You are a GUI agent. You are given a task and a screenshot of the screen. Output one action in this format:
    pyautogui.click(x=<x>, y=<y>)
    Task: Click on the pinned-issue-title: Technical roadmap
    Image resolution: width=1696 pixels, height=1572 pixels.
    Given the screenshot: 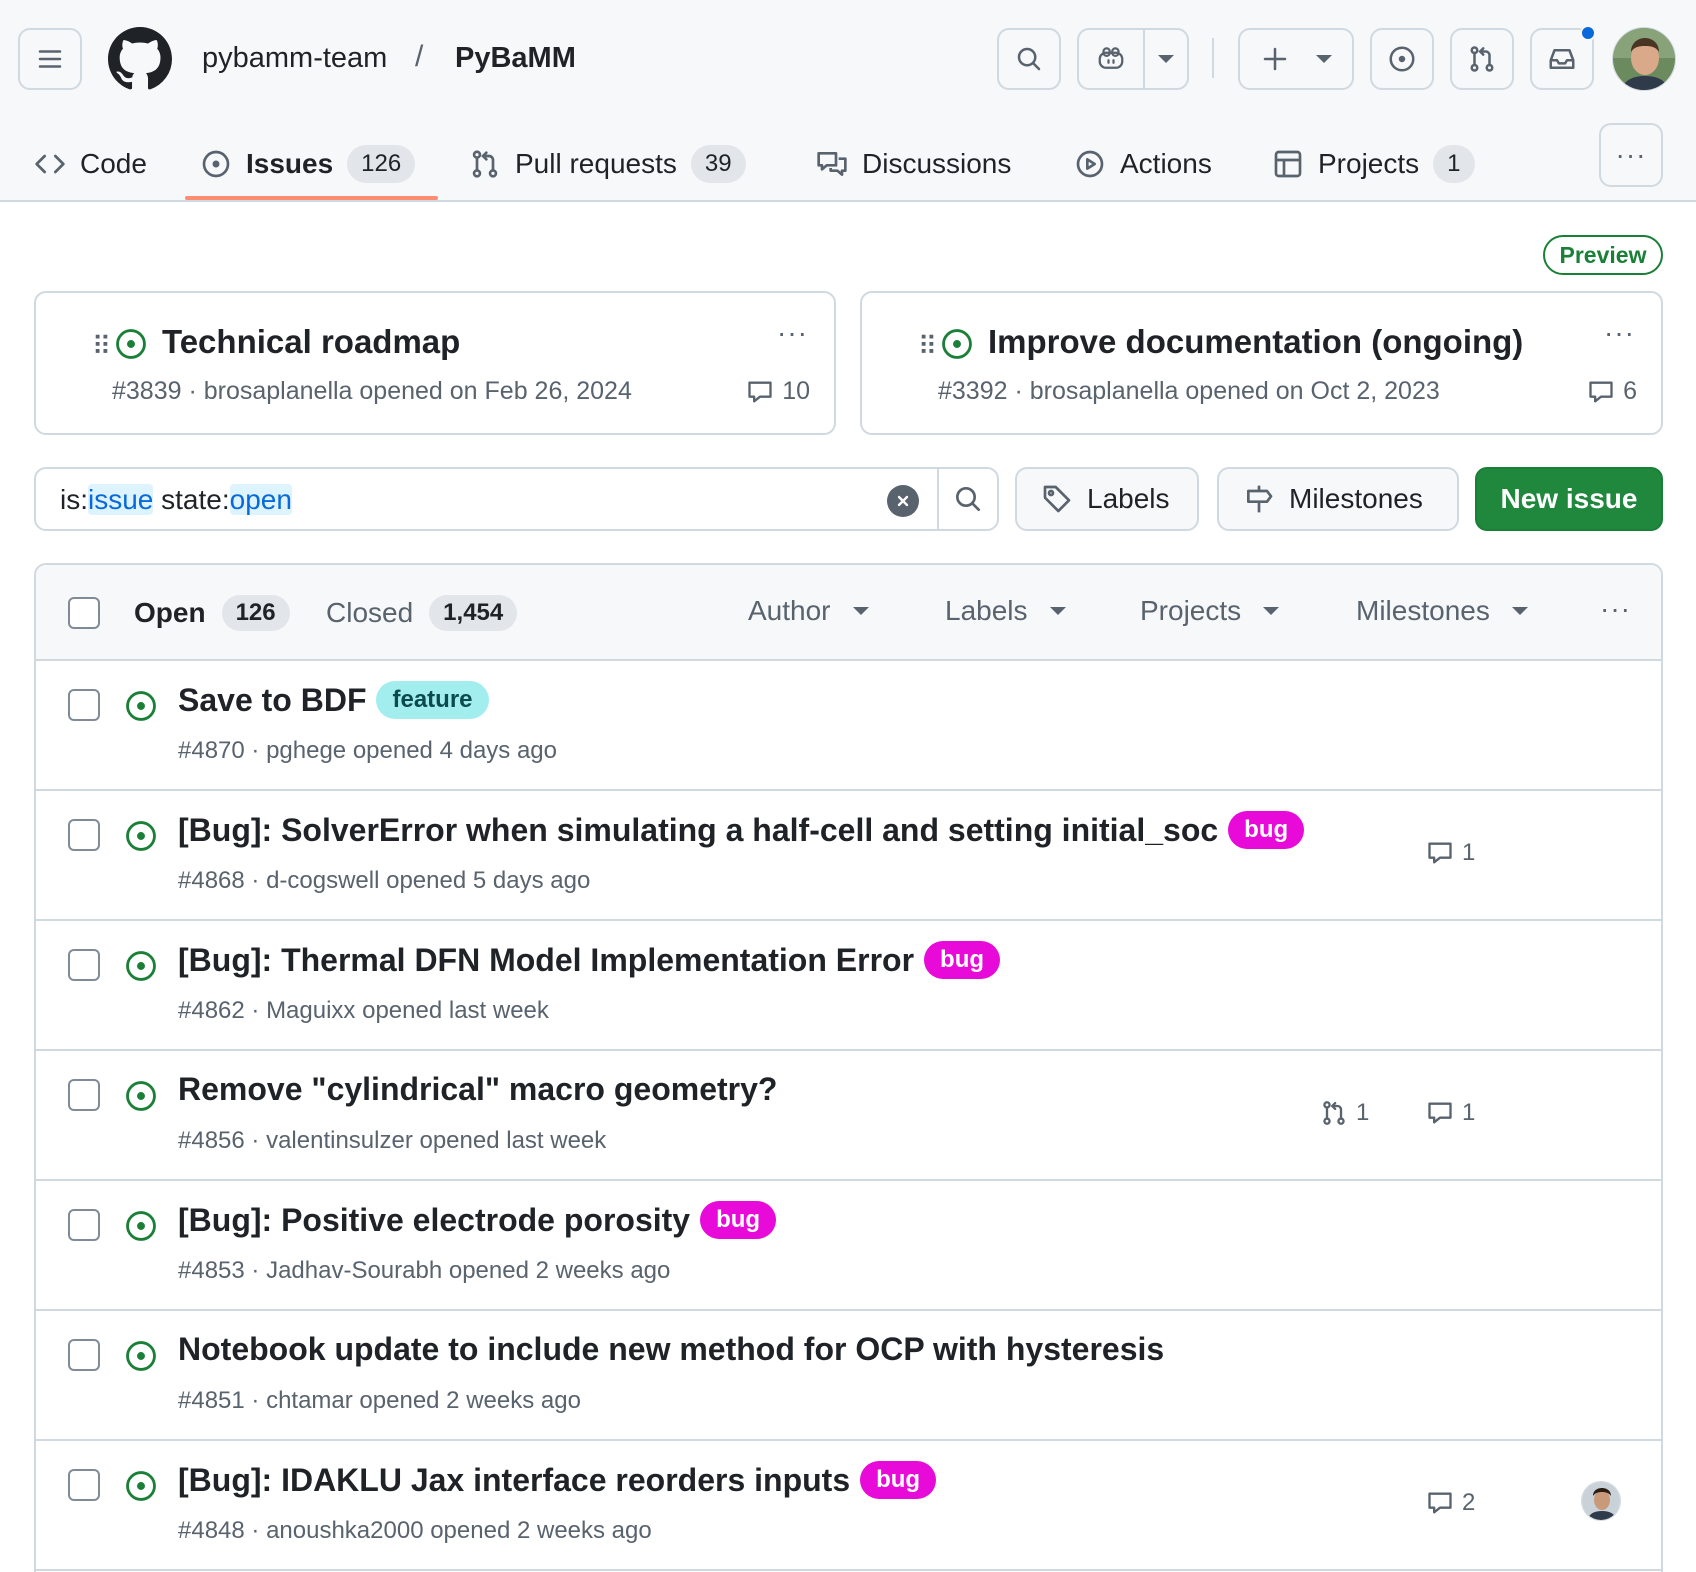 What is the action you would take?
    pyautogui.click(x=311, y=342)
    